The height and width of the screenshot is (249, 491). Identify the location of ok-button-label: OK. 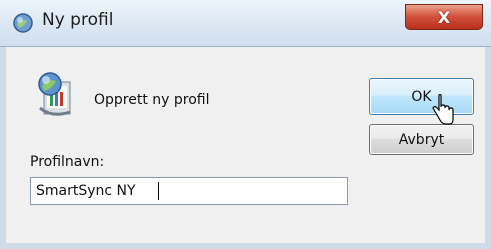
(421, 96).